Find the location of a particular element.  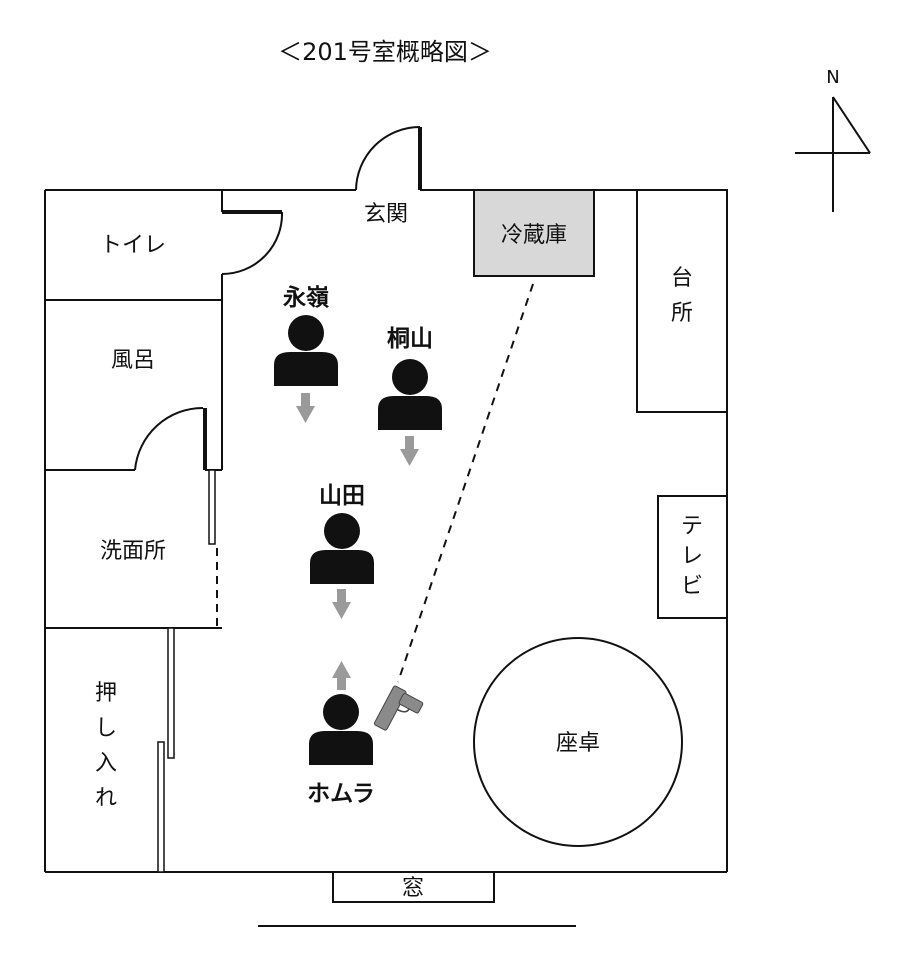

closet-label-4: れ is located at coordinates (106, 798).